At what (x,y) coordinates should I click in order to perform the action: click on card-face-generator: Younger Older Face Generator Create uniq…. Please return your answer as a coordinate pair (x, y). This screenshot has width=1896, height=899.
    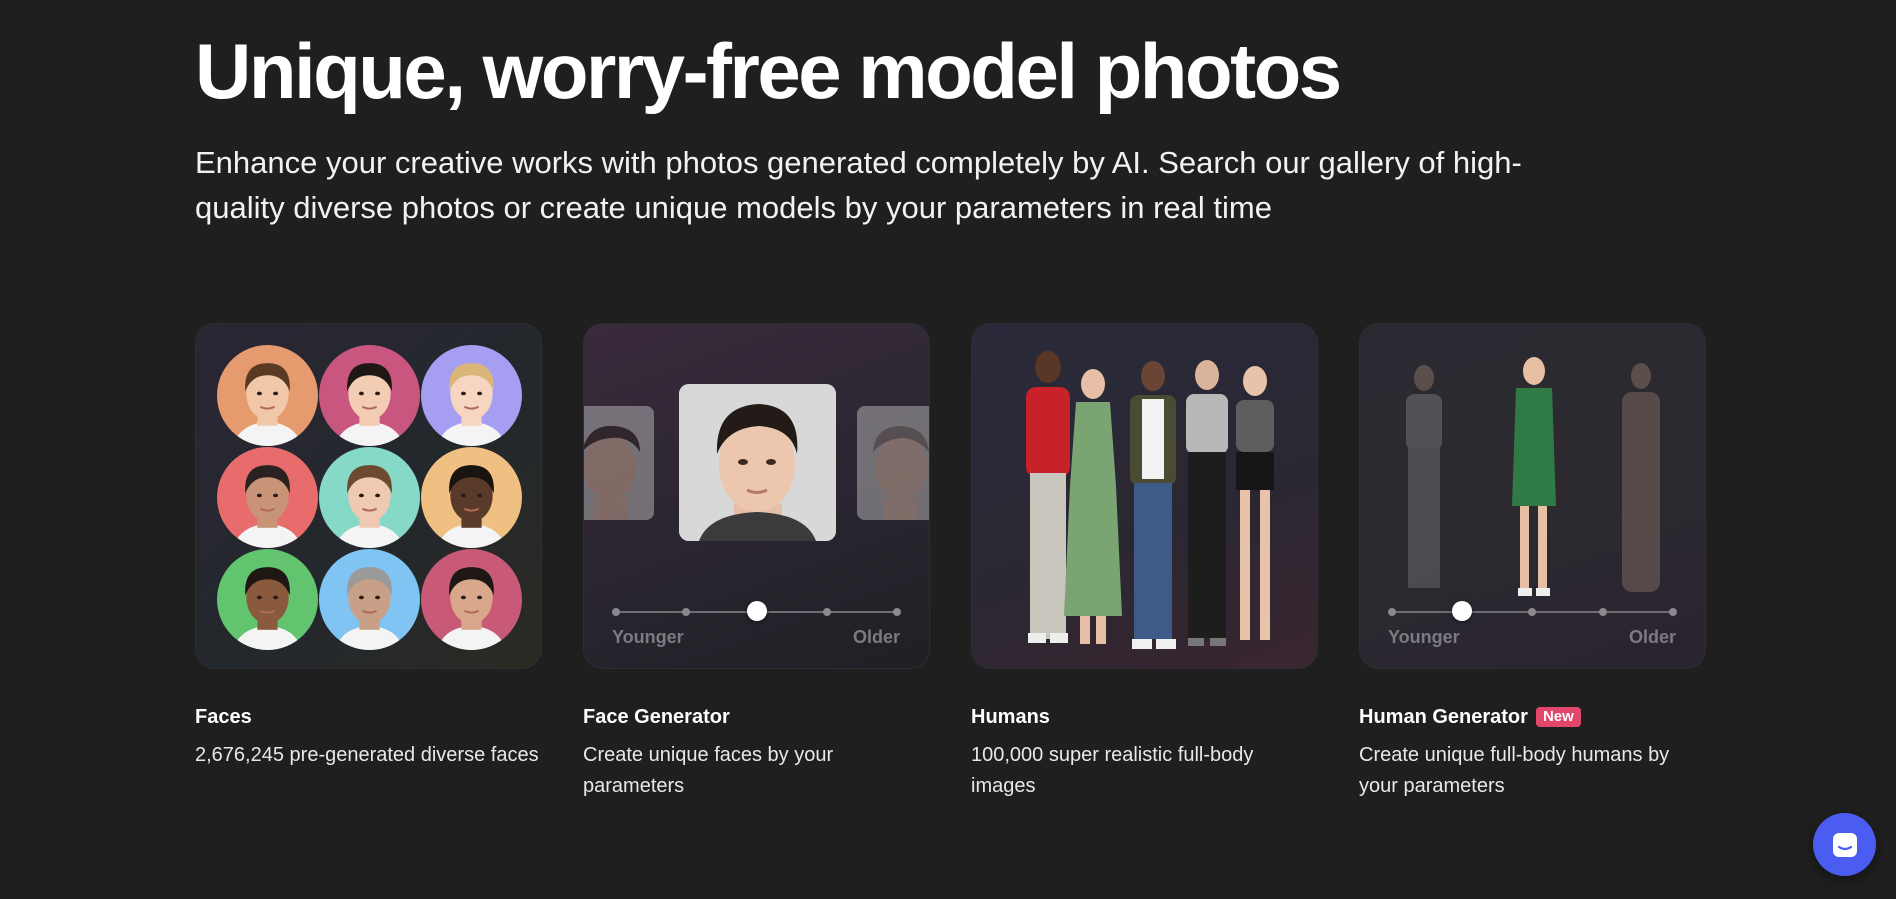
    Looking at the image, I should click on (756, 560).